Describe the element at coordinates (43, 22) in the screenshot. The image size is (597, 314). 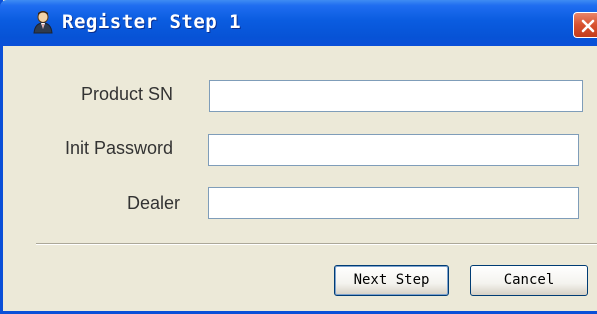
I see `user-icon` at that location.